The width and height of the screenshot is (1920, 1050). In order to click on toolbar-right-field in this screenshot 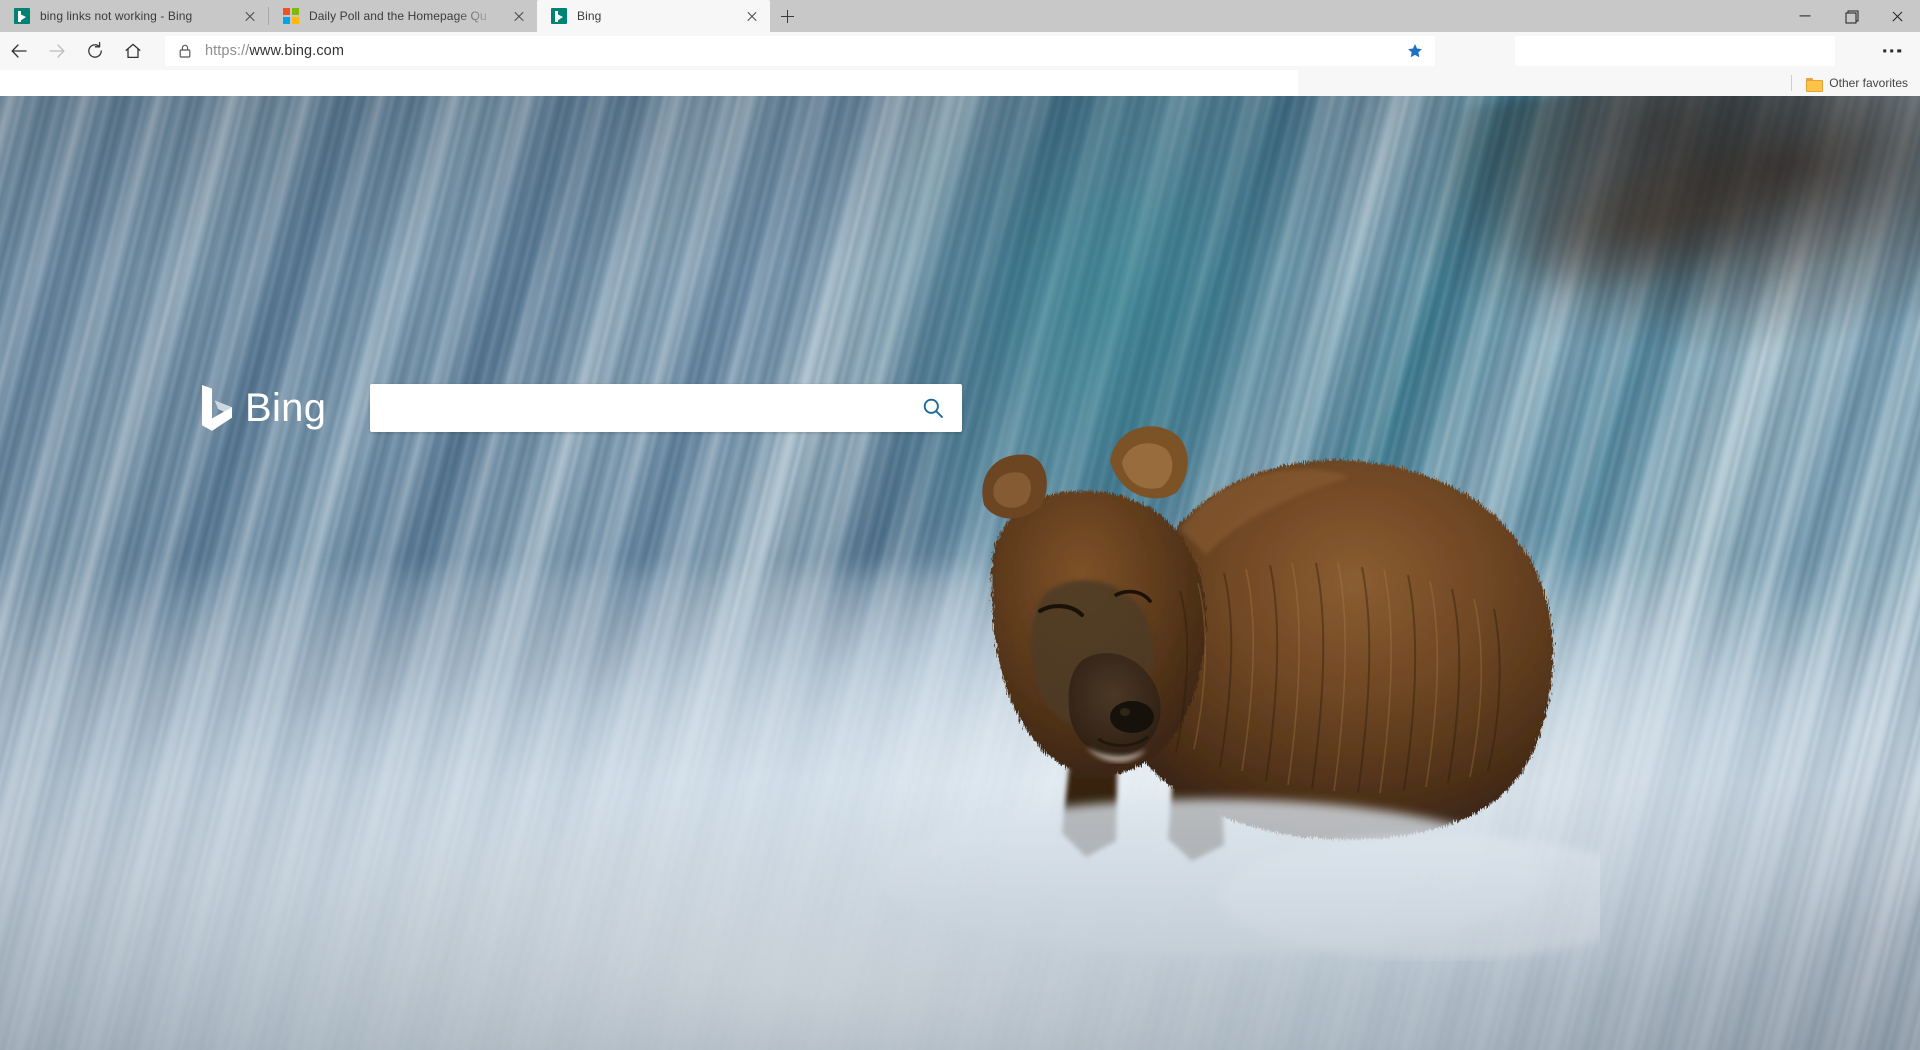, I will do `click(1675, 51)`.